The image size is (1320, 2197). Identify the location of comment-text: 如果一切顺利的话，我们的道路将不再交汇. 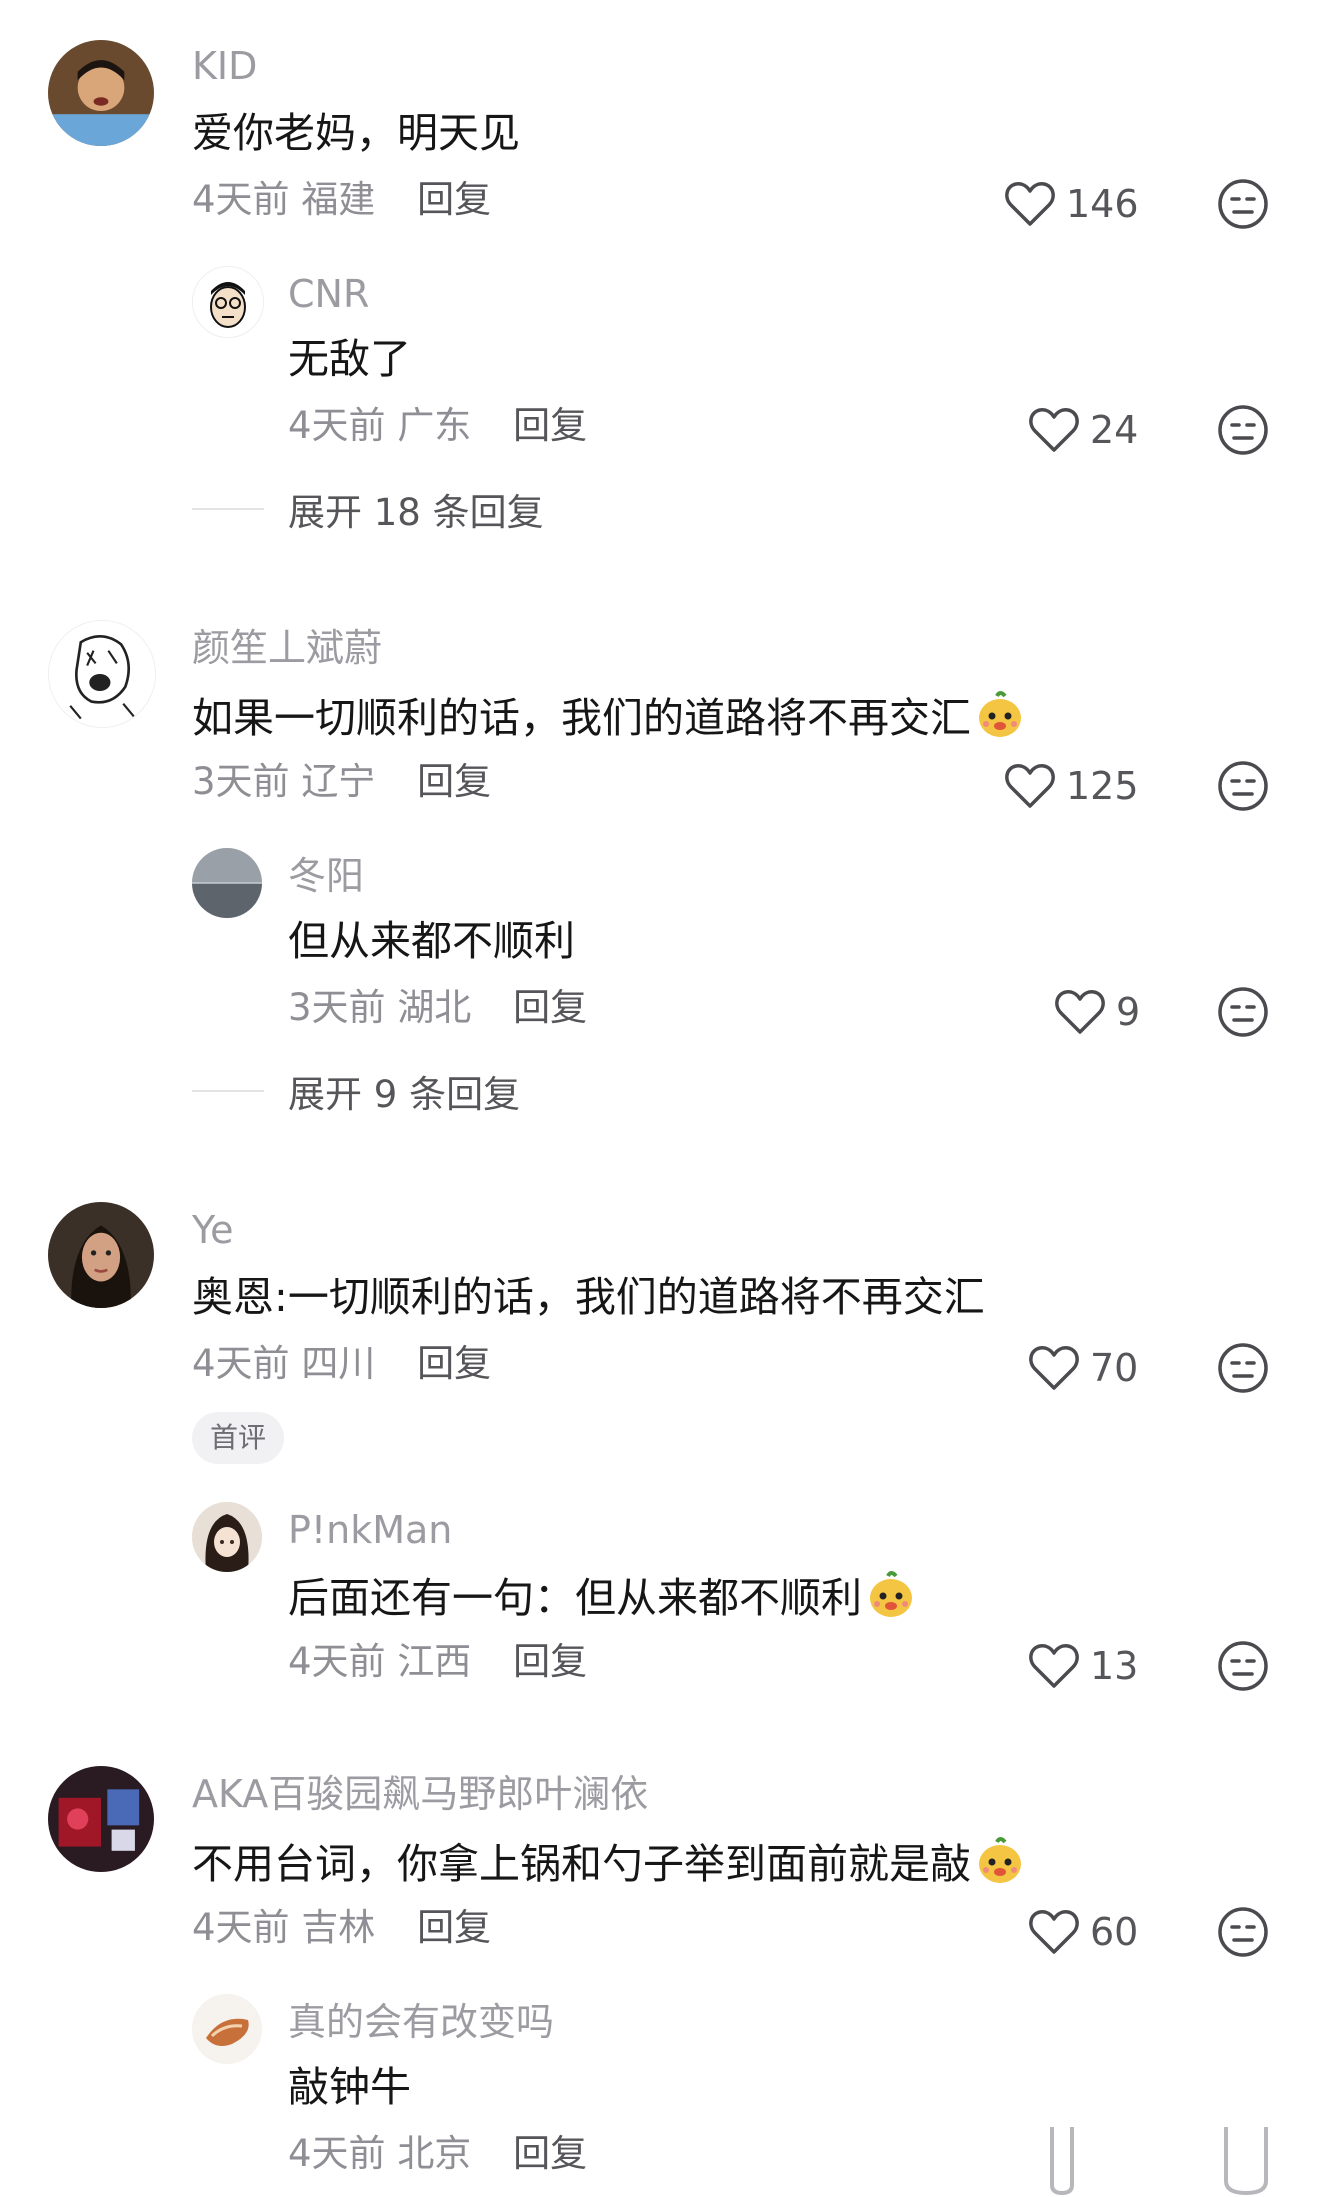
(608, 716).